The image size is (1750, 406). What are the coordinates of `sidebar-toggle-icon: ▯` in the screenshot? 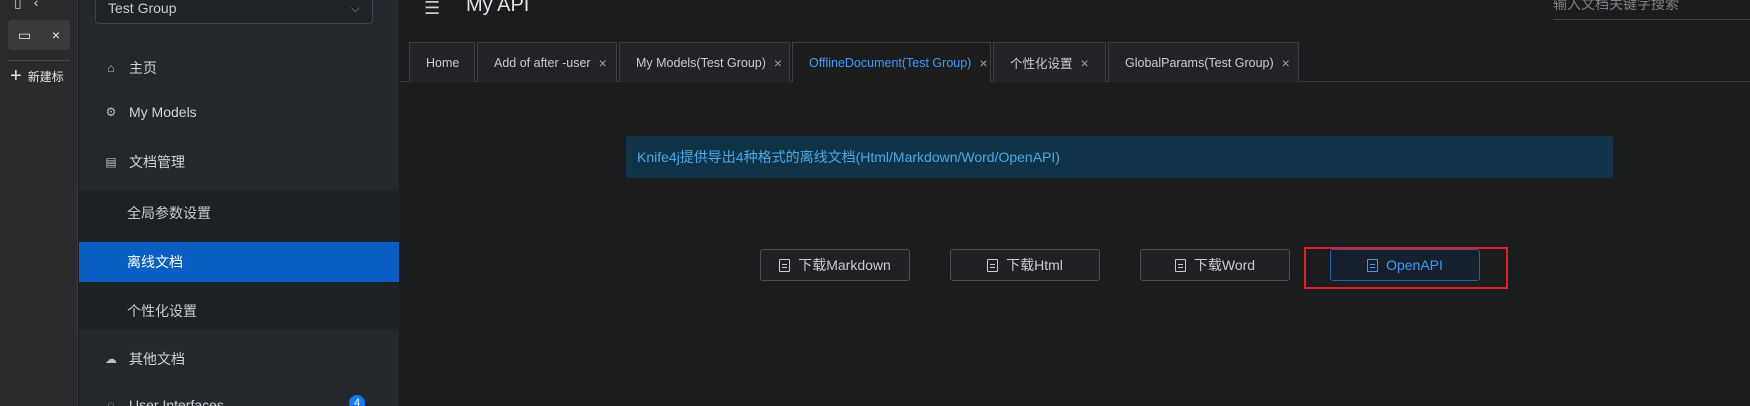 It's located at (18, 5).